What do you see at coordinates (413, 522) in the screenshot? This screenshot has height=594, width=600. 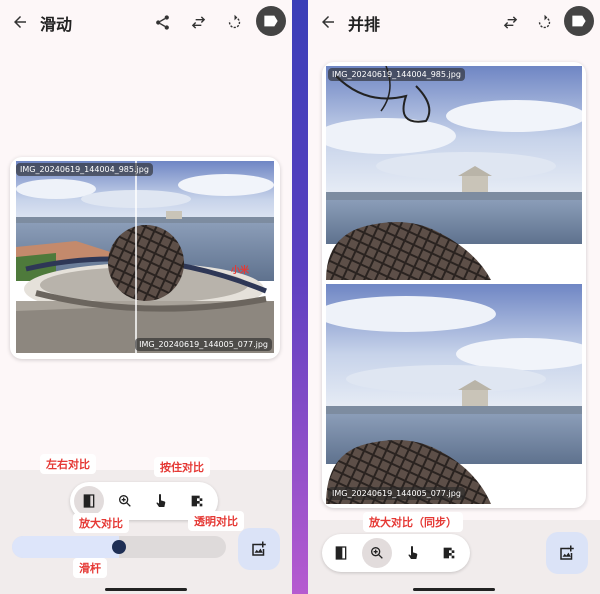 I see `annotation-zoom-sync: 放大对比（同步）` at bounding box center [413, 522].